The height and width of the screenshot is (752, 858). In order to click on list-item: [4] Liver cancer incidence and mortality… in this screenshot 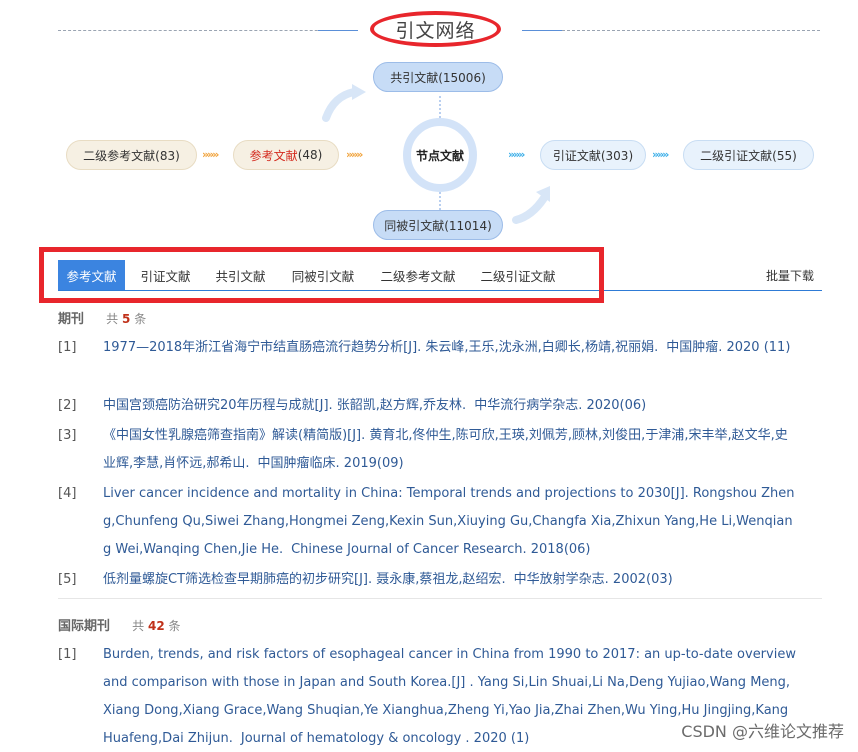, I will do `click(428, 522)`.